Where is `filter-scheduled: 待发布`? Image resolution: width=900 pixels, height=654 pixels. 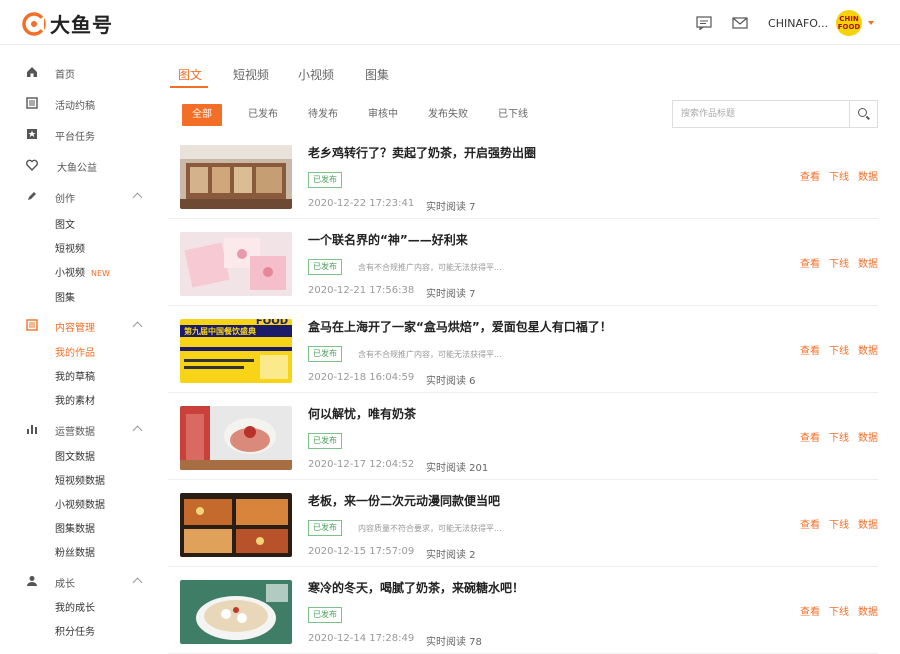
filter-scheduled: 待发布 is located at coordinates (323, 115).